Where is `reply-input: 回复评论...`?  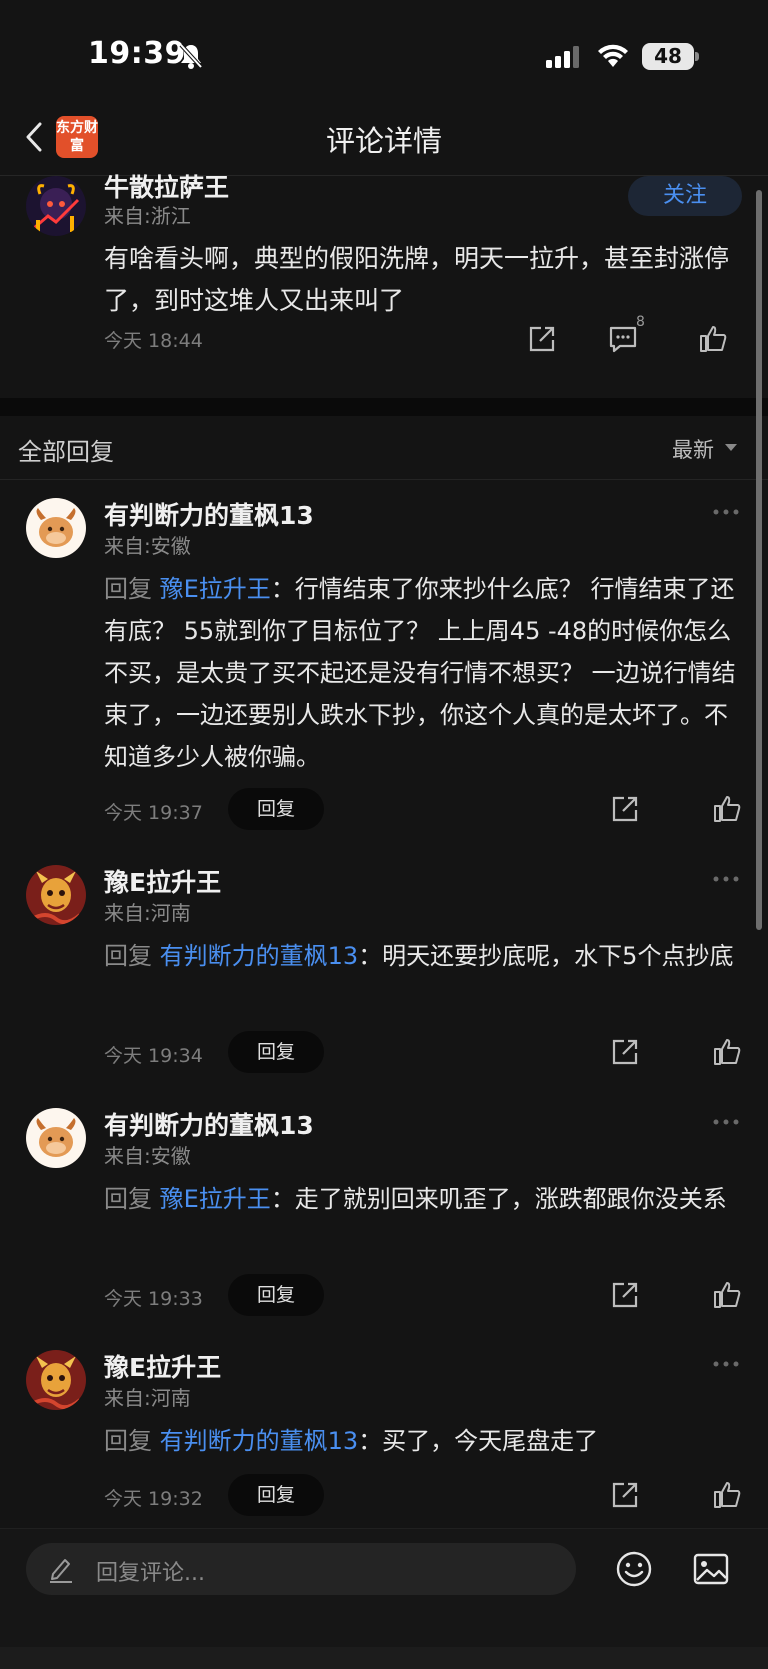 reply-input: 回复评论... is located at coordinates (301, 1569).